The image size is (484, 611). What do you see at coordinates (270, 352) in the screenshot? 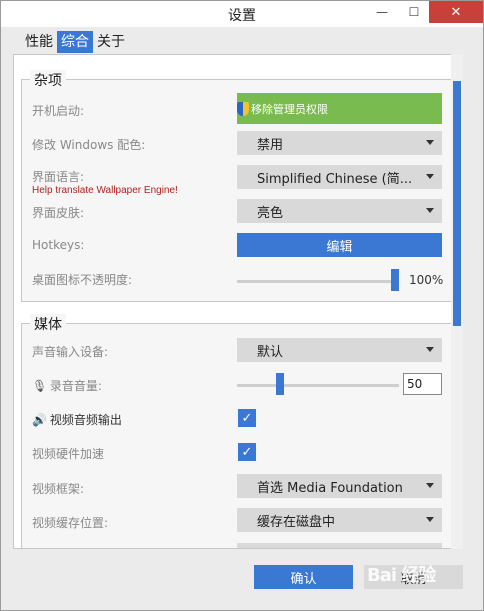
I see `audio-input-value: 默认` at bounding box center [270, 352].